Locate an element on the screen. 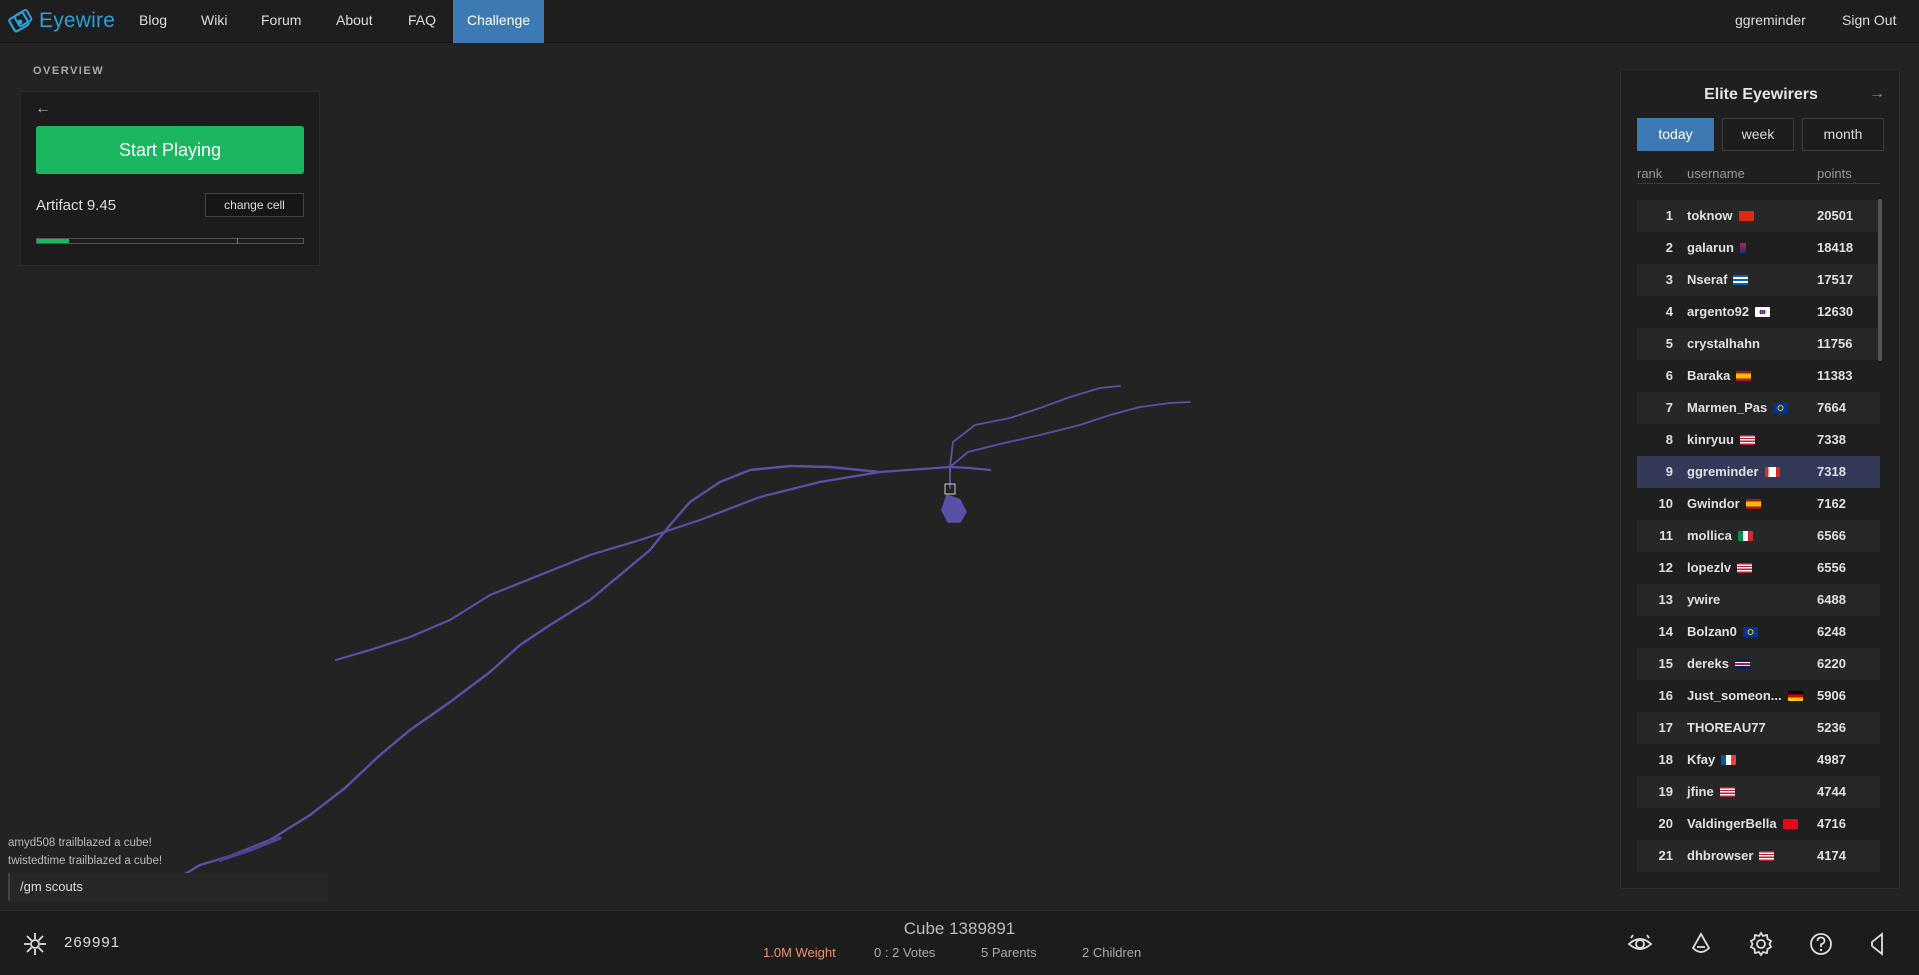 The width and height of the screenshot is (1919, 975). username-cell: galarun is located at coordinates (1716, 248).